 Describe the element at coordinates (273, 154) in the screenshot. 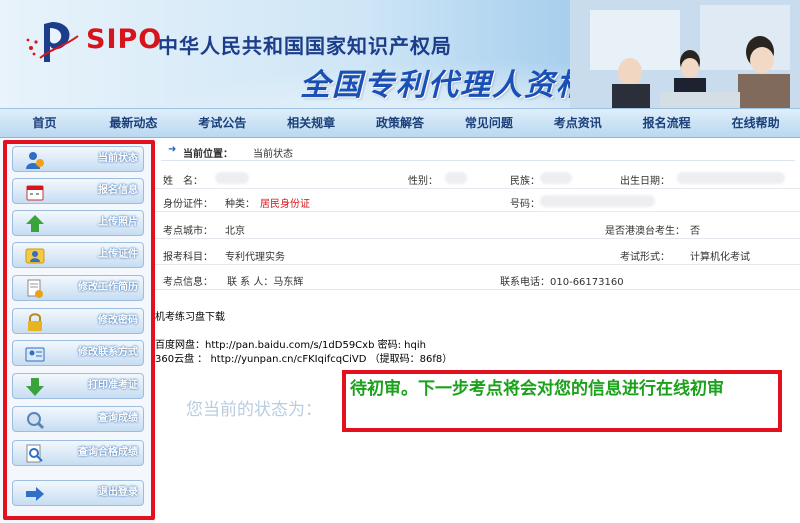

I see `breadcrumb-current: 当前状态` at that location.